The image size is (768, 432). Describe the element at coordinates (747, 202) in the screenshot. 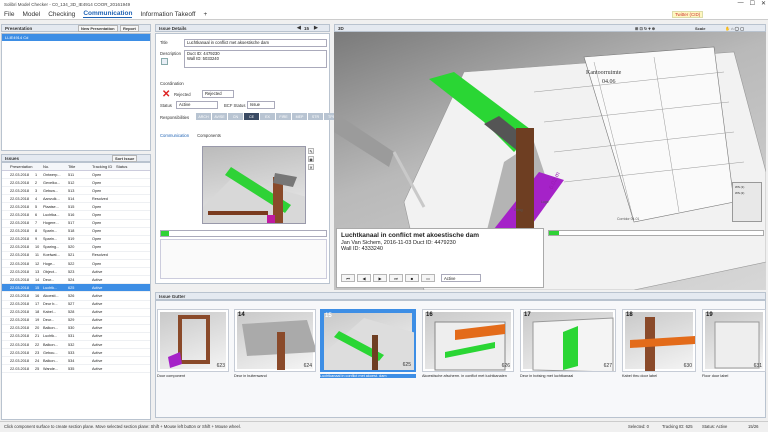

I see `navigation-cube: WS (1) WS (2)` at that location.